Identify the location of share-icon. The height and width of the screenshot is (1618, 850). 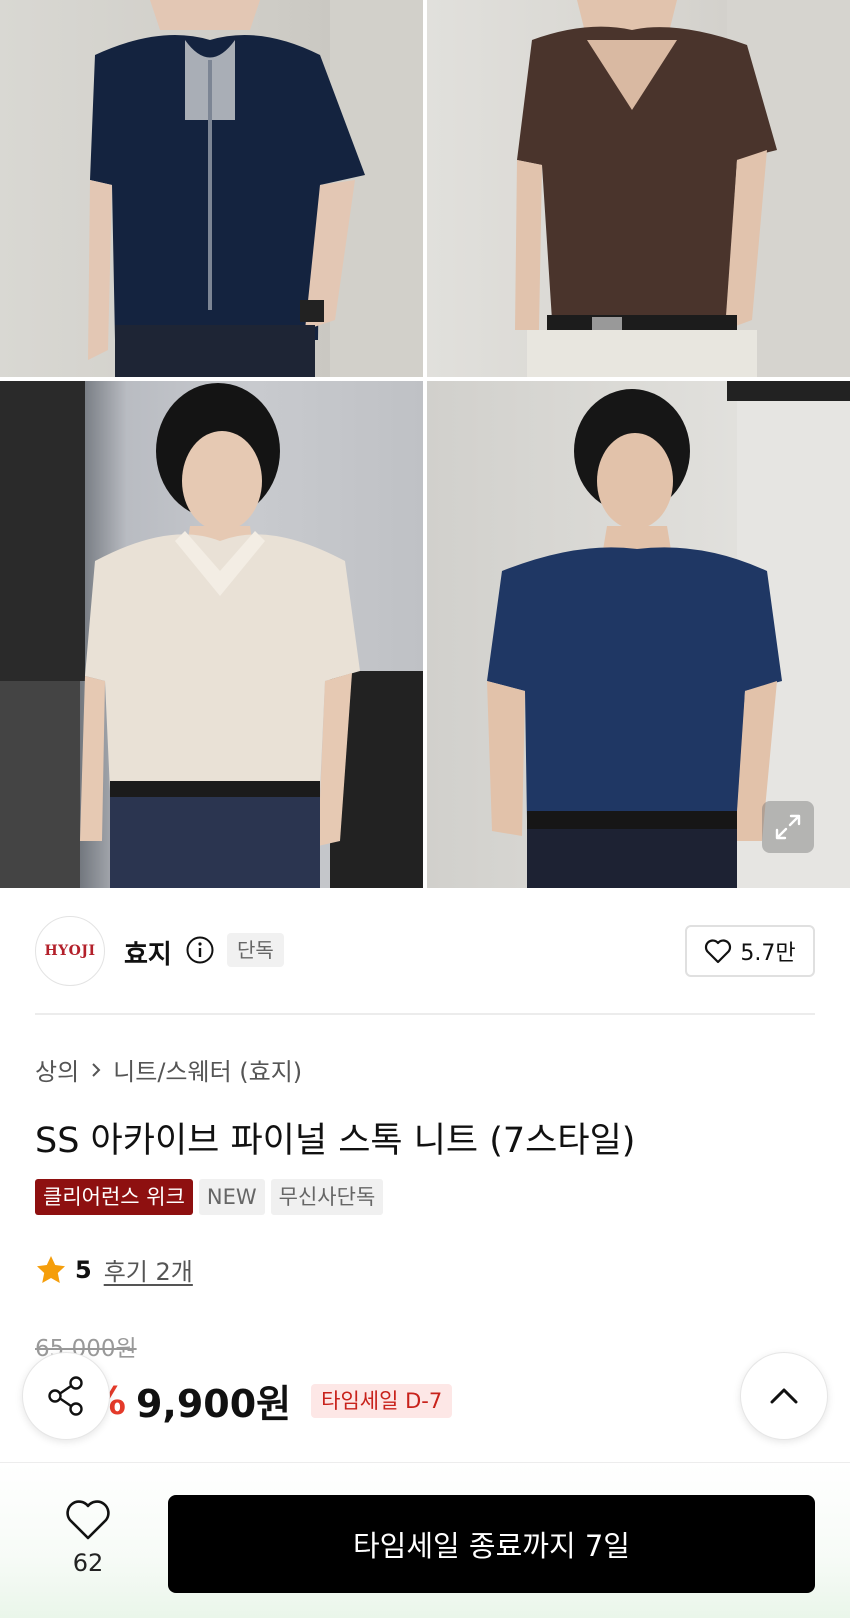
(65, 1396).